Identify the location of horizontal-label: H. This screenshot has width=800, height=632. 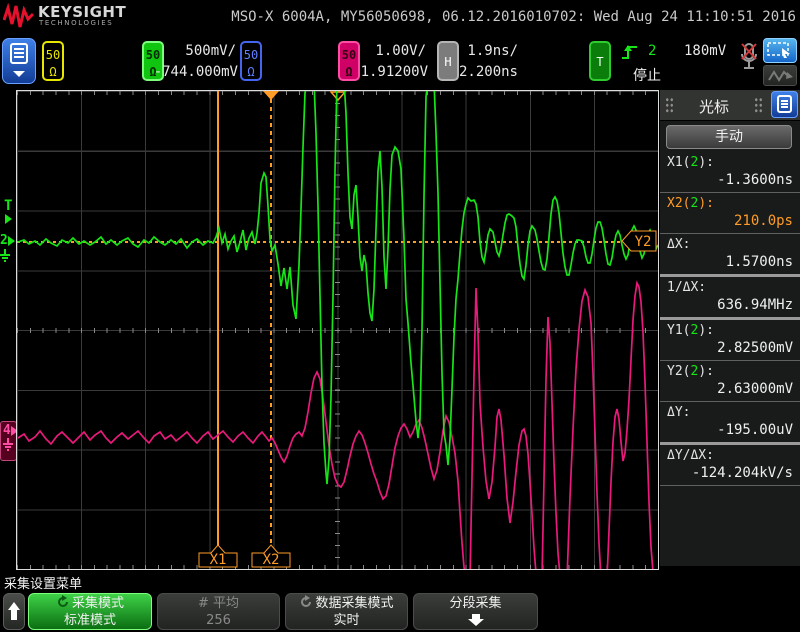
(448, 62).